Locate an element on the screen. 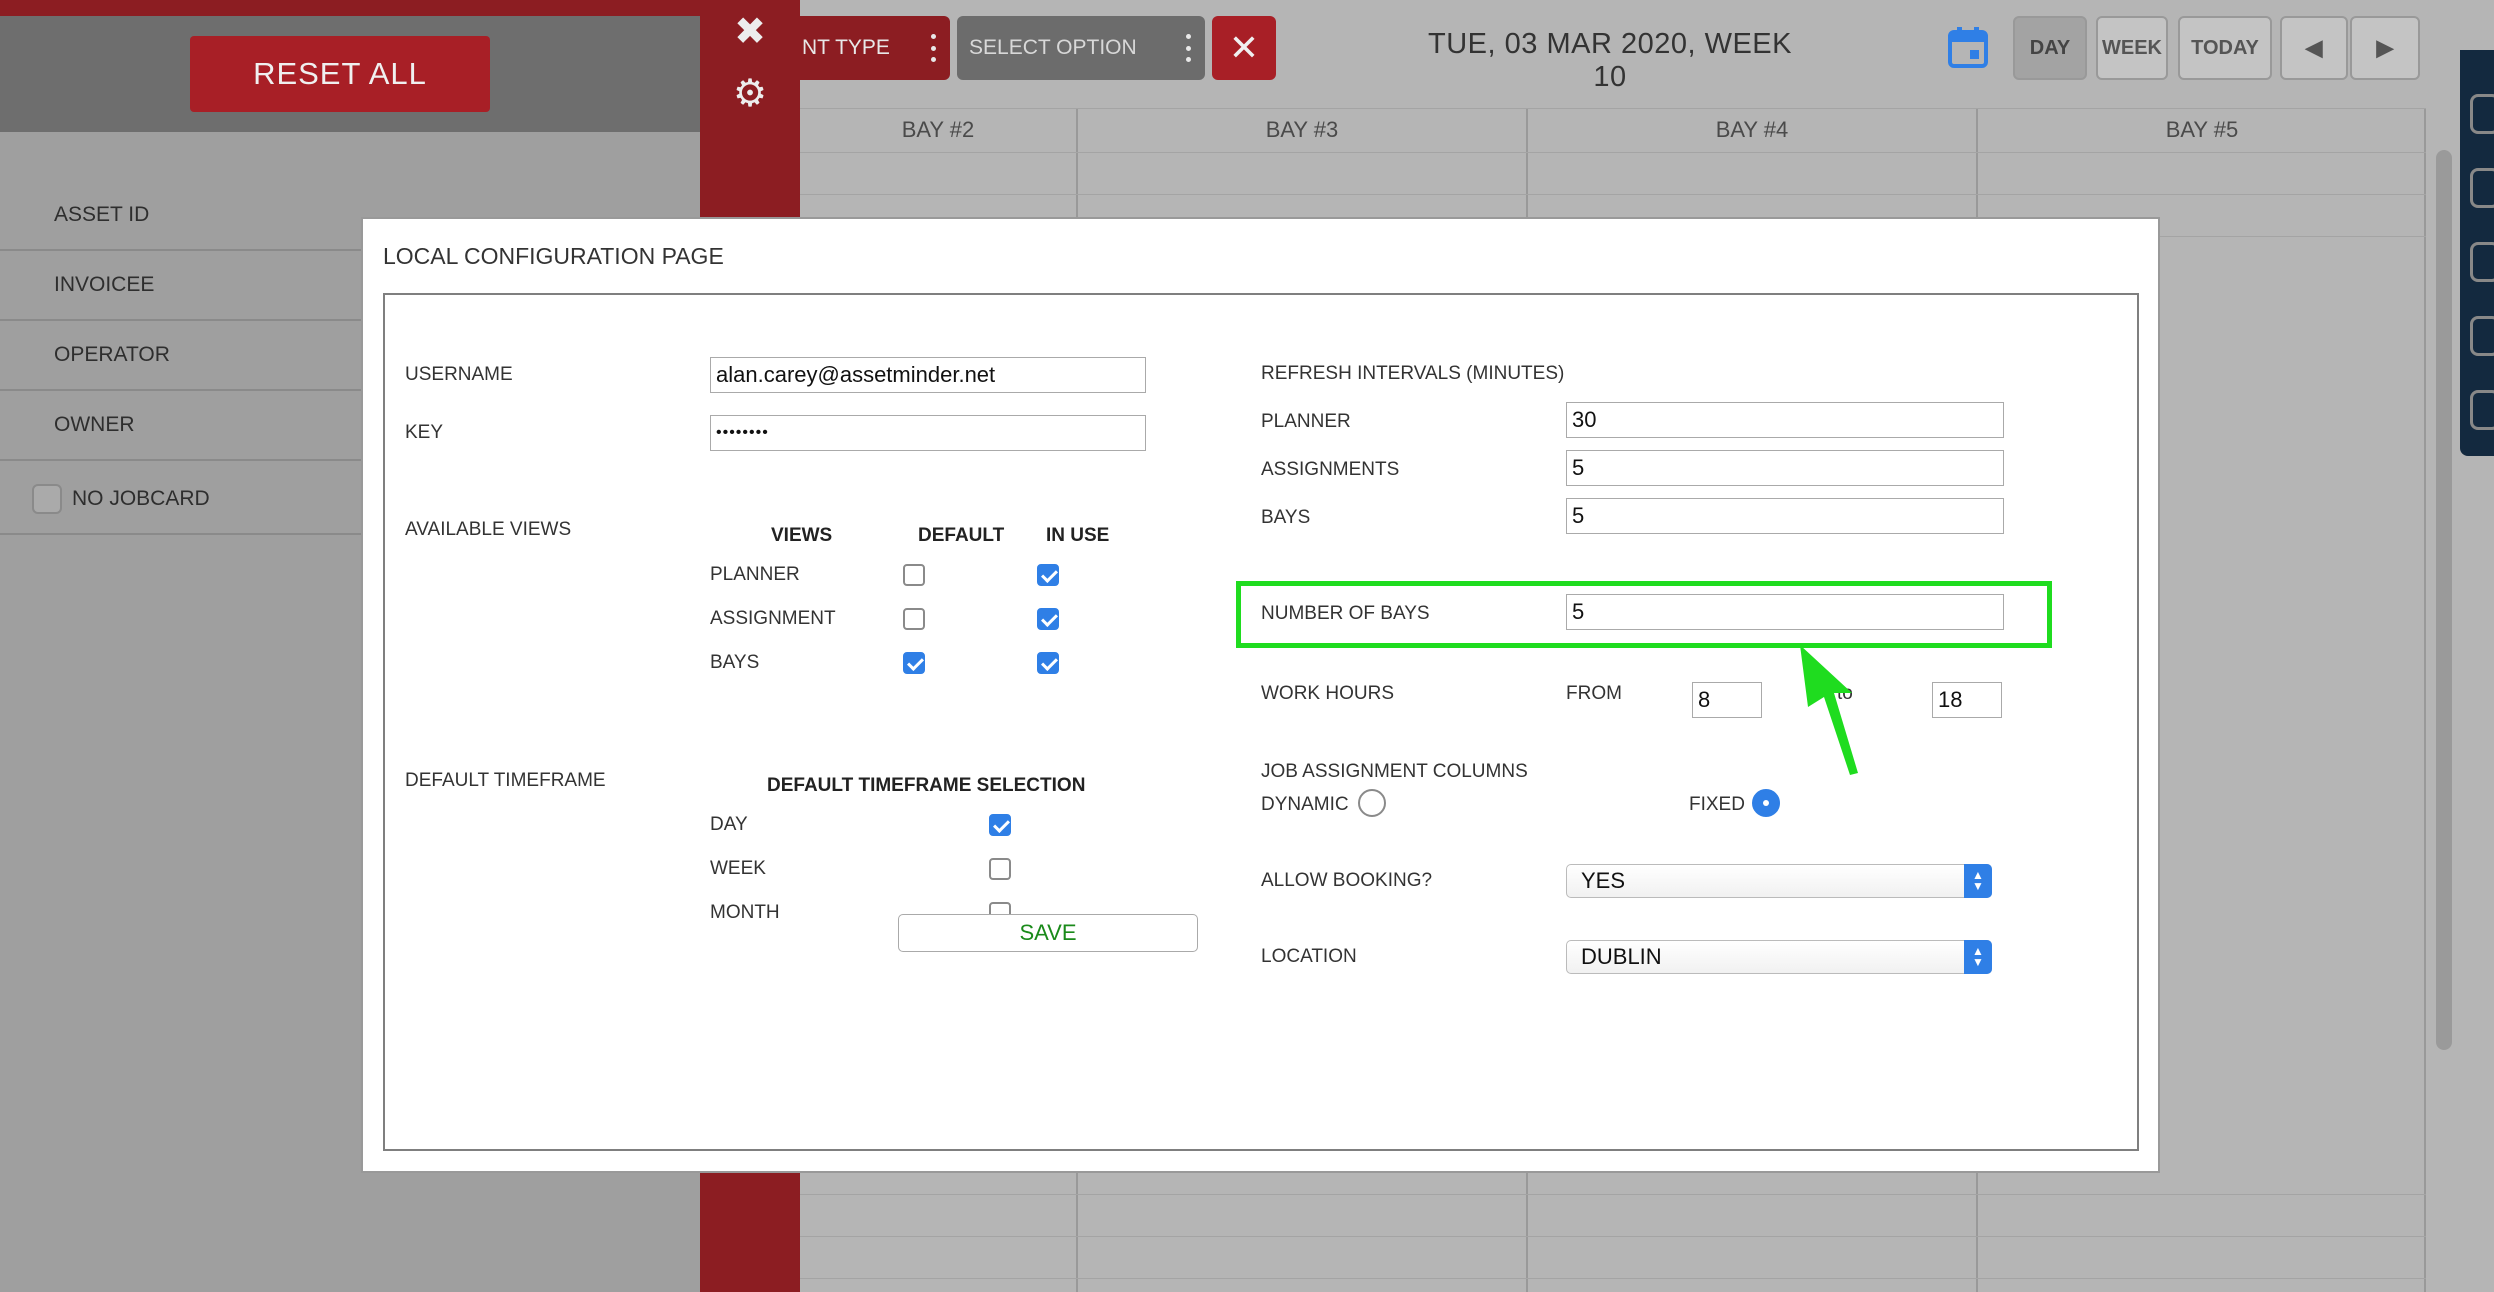  work-hours-from-input: 8 is located at coordinates (1727, 700).